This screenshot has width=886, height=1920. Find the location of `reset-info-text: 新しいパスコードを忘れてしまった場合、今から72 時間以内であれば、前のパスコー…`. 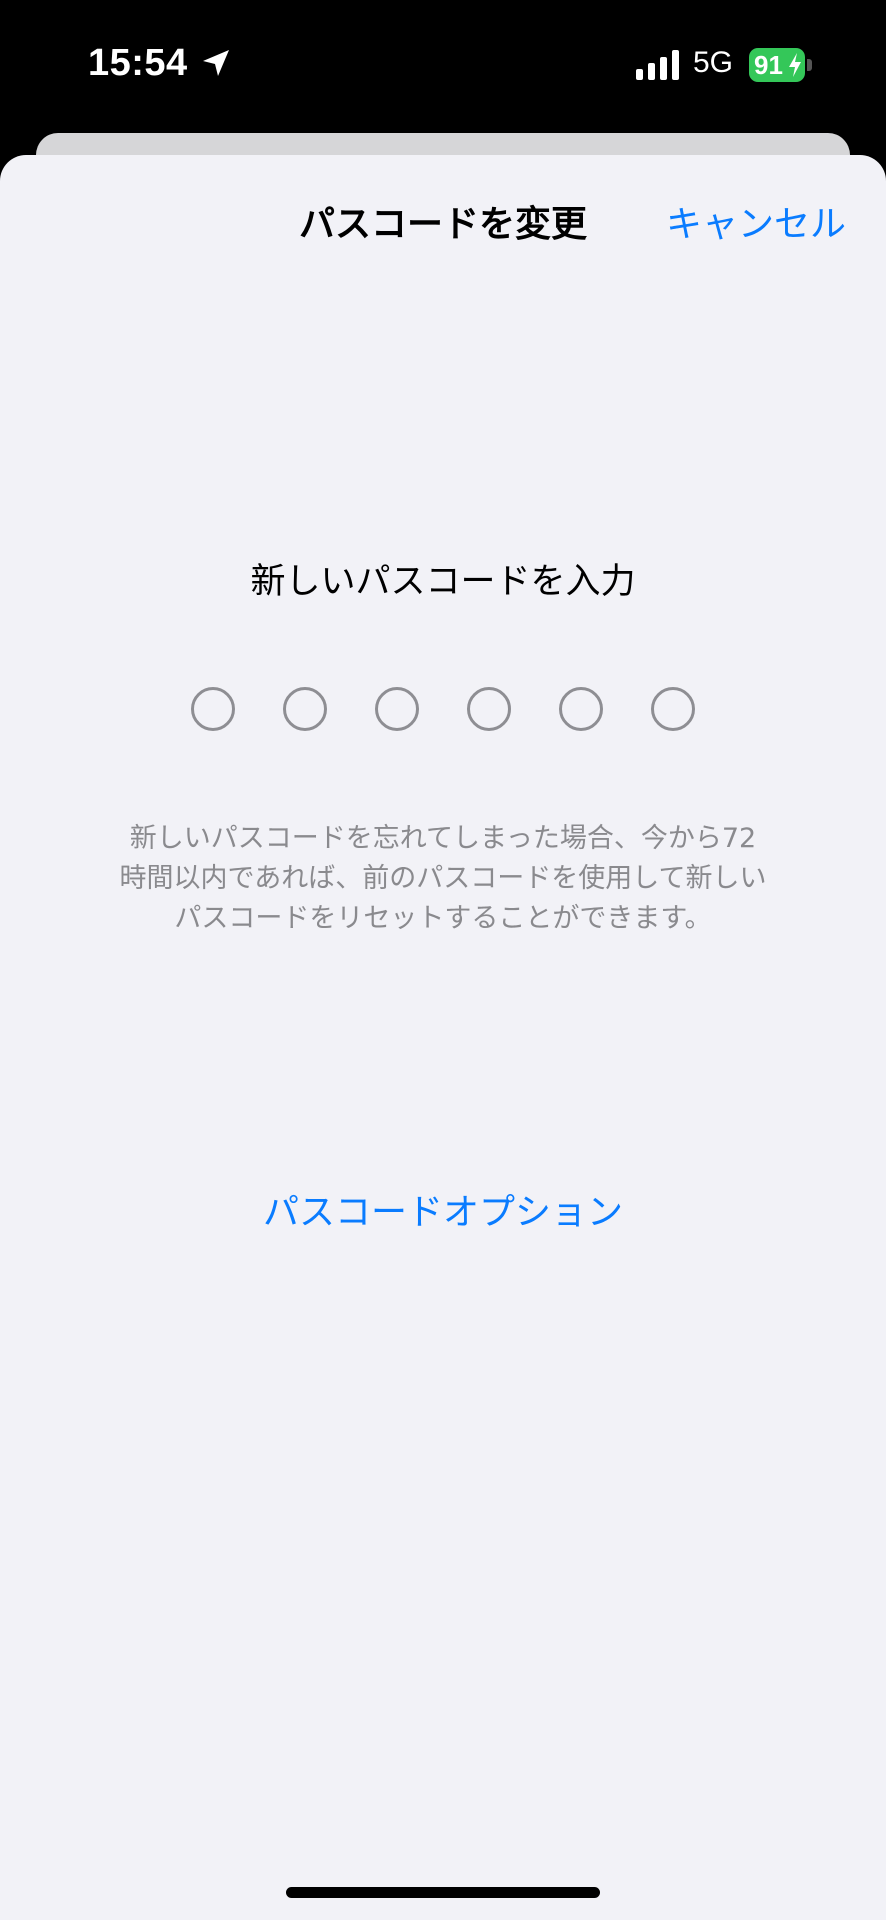

reset-info-text: 新しいパスコードを忘れてしまった場合、今から72 時間以内であれば、前のパスコー… is located at coordinates (443, 879).